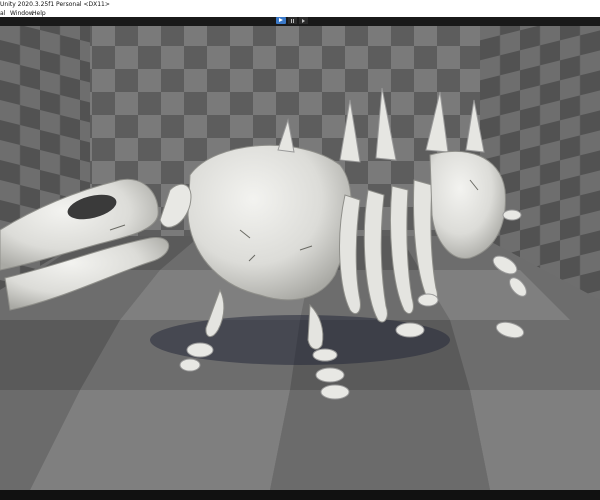  Describe the element at coordinates (300, 13) in the screenshot. I see `menu-bar: al Window Help` at that location.